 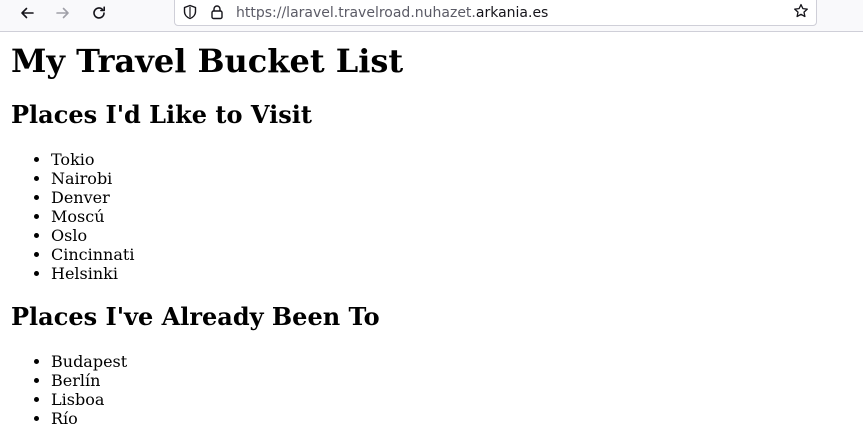 What do you see at coordinates (195, 316) in the screenshot?
I see `section-heading-visited: Places I've Already Been To` at bounding box center [195, 316].